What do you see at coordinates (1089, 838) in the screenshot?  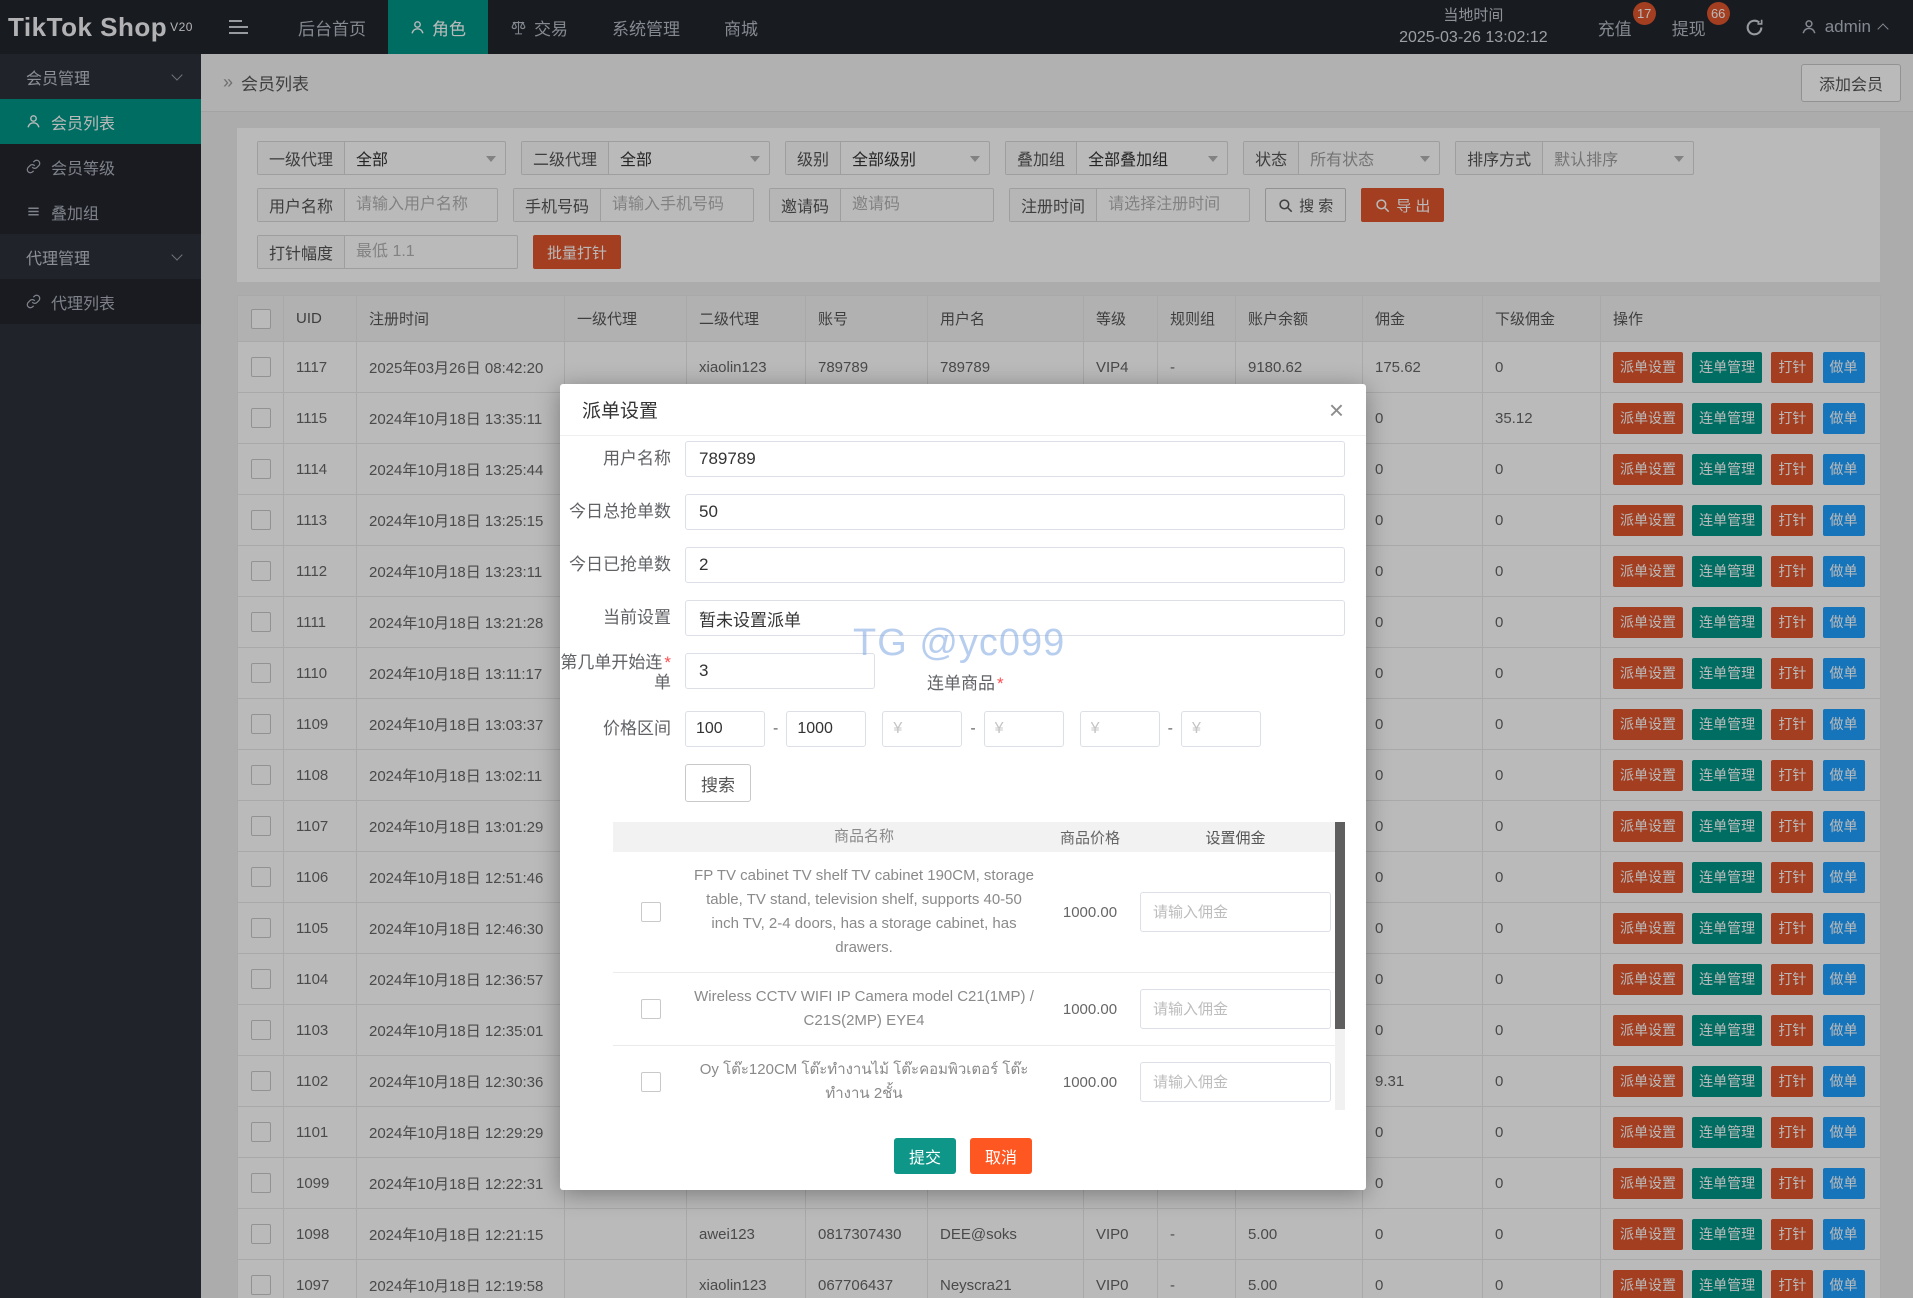 I see `product-price-header: 商品价格` at bounding box center [1089, 838].